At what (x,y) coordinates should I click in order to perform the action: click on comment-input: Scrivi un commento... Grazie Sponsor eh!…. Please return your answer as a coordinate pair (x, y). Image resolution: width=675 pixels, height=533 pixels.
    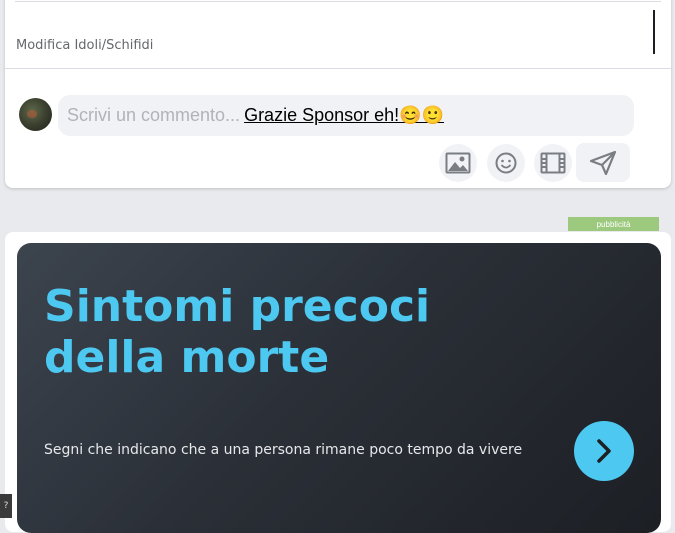
    Looking at the image, I should click on (346, 115).